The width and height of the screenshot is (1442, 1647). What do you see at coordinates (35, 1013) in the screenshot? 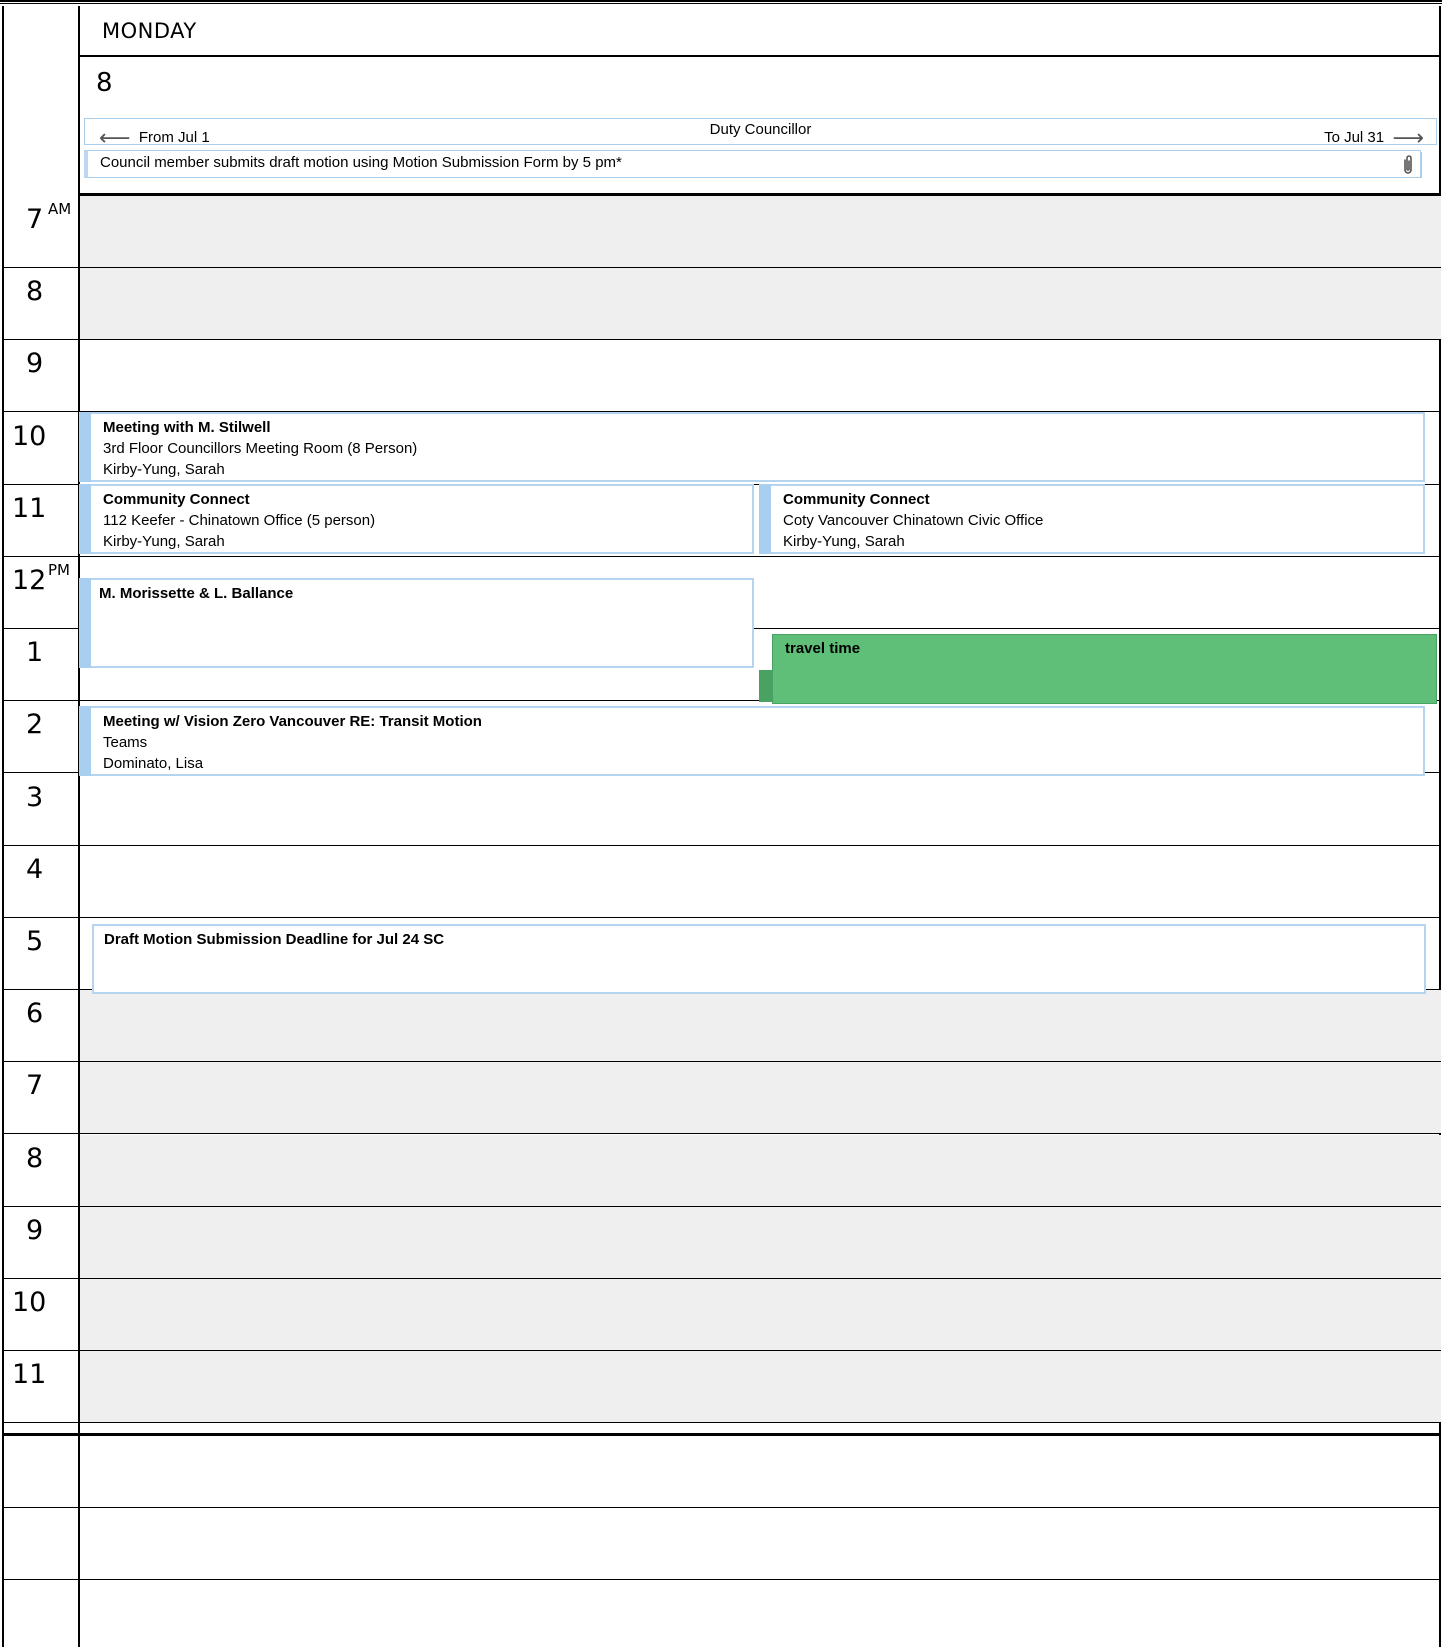
I see `hour-number: 6` at bounding box center [35, 1013].